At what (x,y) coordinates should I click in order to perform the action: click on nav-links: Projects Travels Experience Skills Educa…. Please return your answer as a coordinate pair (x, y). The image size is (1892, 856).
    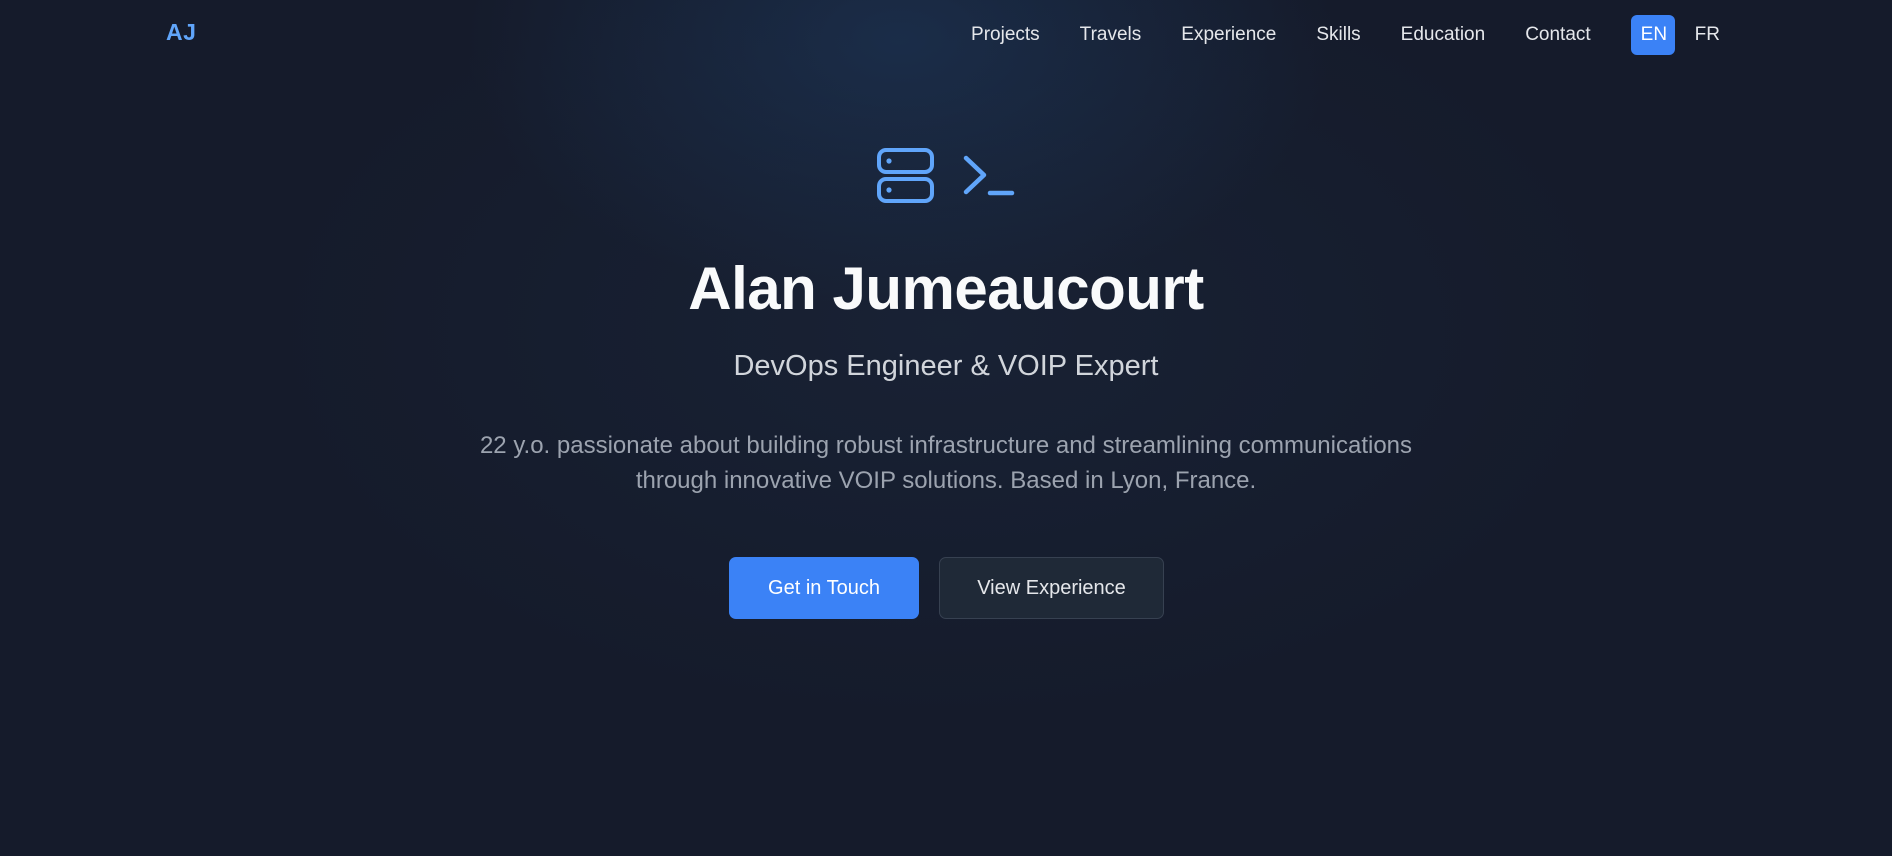
    Looking at the image, I should click on (1350, 35).